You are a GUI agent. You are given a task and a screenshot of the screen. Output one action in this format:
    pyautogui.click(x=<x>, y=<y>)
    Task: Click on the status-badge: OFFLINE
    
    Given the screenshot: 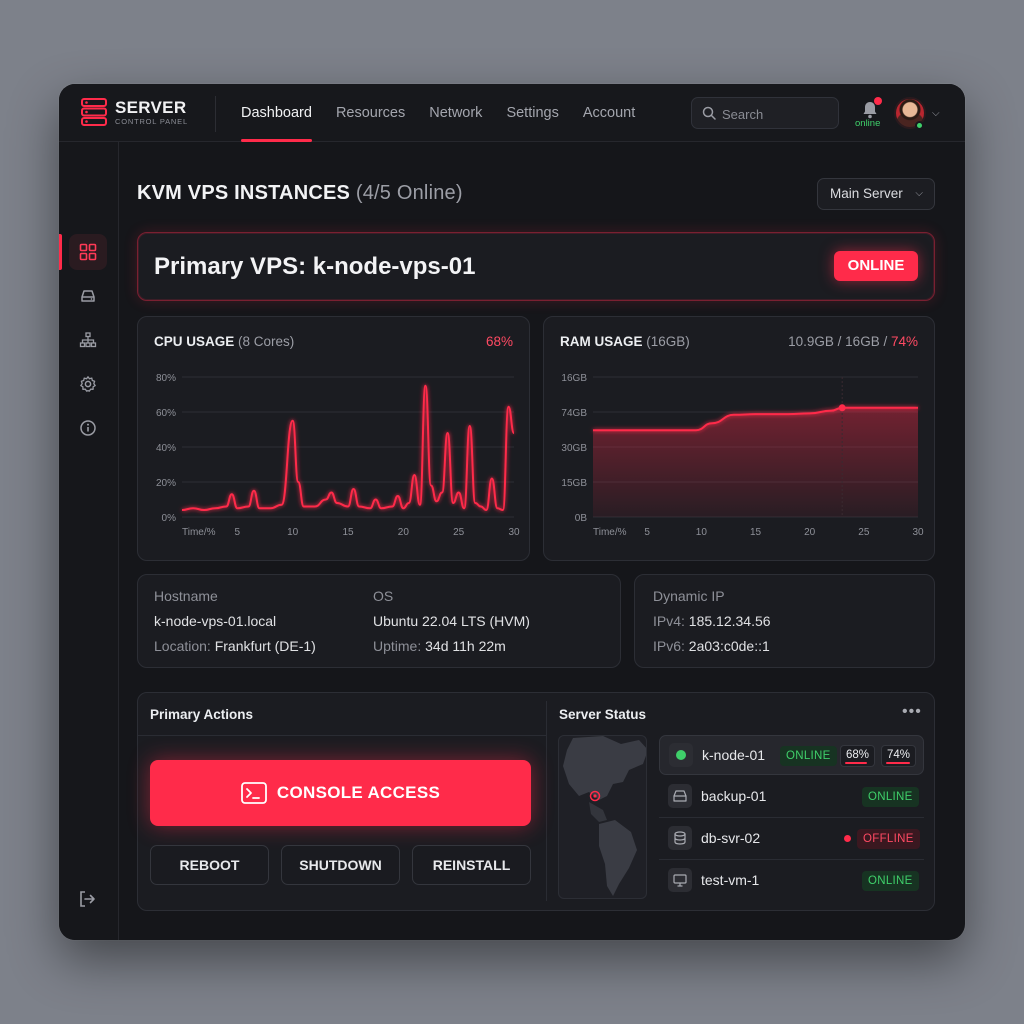 What is the action you would take?
    pyautogui.click(x=888, y=839)
    